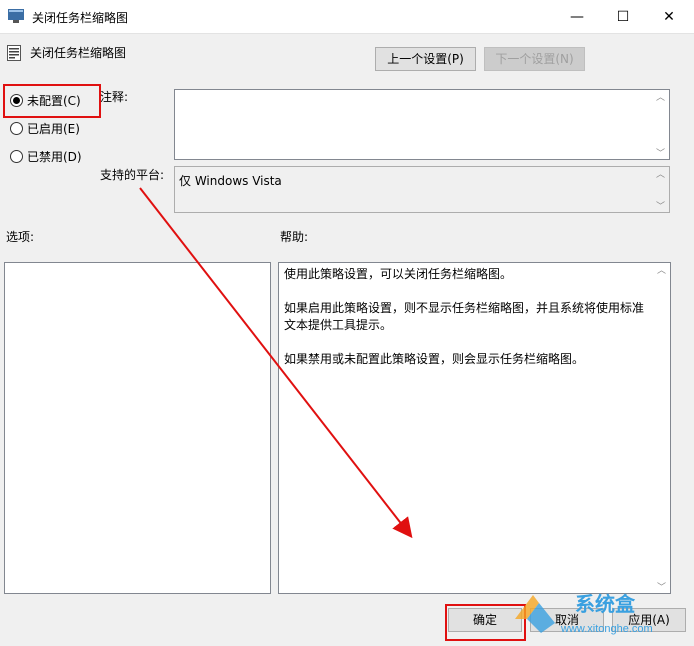 The width and height of the screenshot is (694, 646). What do you see at coordinates (607, 629) in the screenshot?
I see `watermark-url: www.xitonghe.com` at bounding box center [607, 629].